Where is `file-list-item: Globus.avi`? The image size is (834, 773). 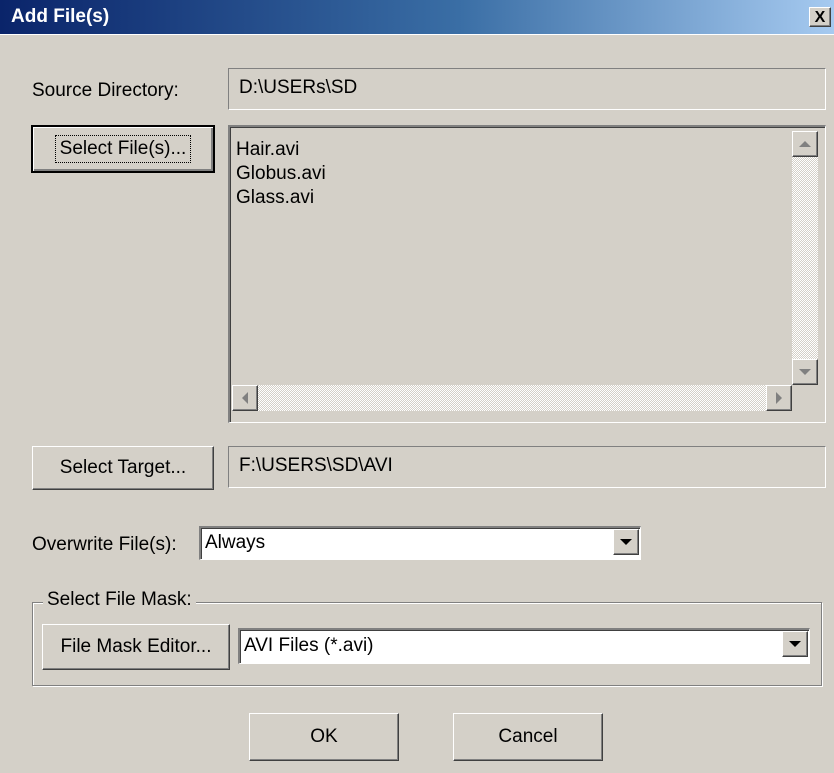 file-list-item: Globus.avi is located at coordinates (281, 174).